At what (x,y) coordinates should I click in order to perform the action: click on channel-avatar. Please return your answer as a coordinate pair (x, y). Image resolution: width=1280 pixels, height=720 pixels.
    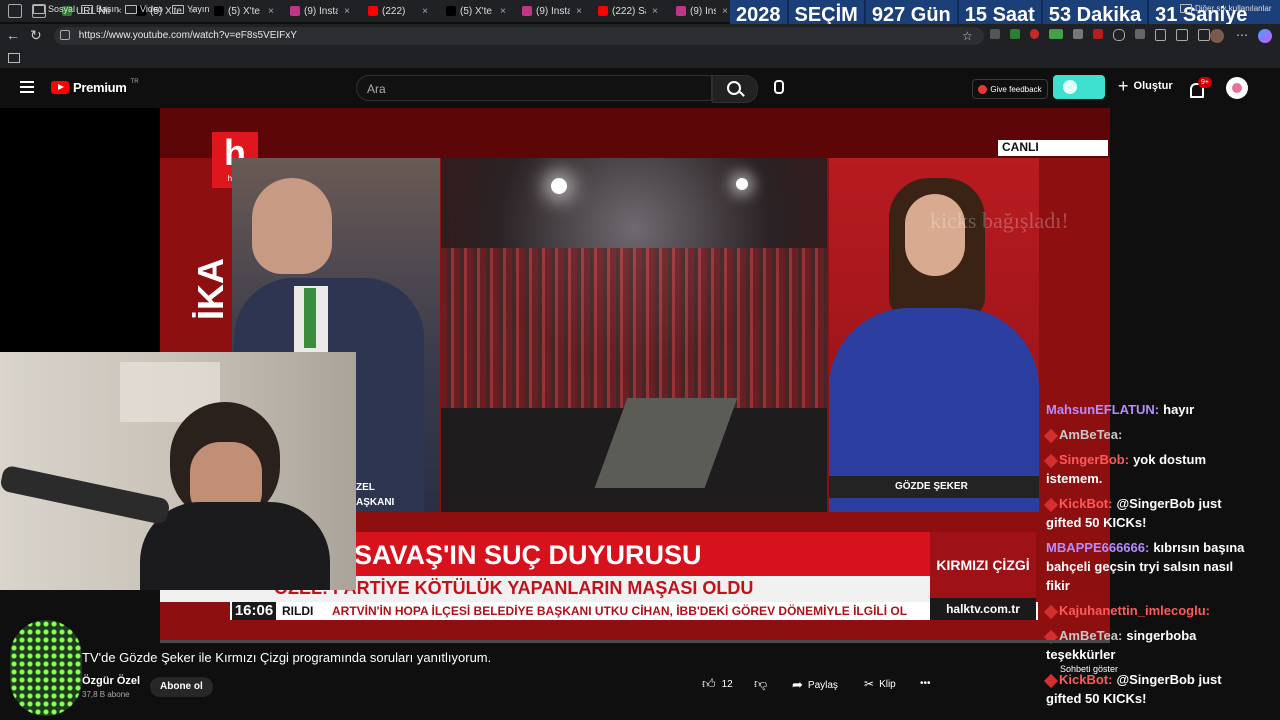
    Looking at the image, I should click on (46, 668).